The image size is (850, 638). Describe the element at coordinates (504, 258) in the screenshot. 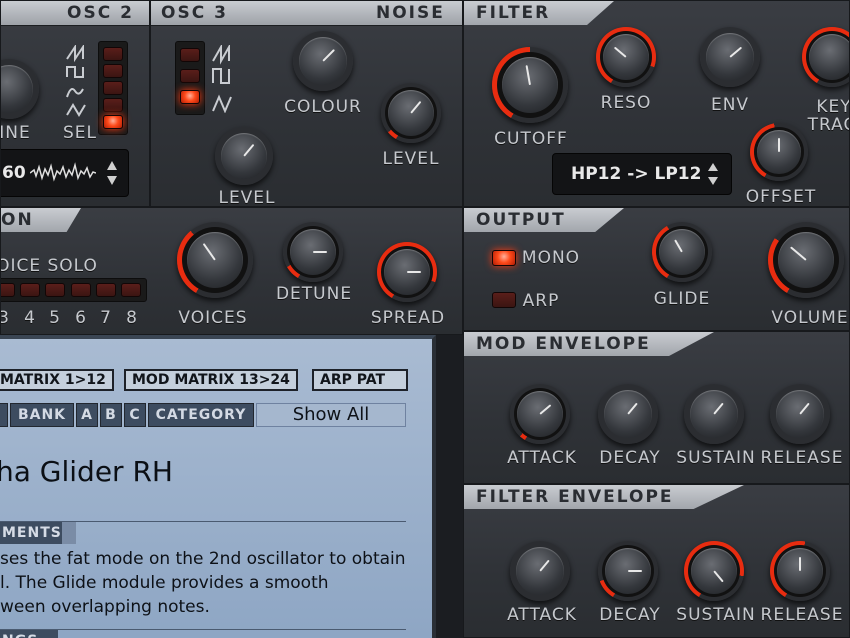

I see `output-mono-led` at that location.